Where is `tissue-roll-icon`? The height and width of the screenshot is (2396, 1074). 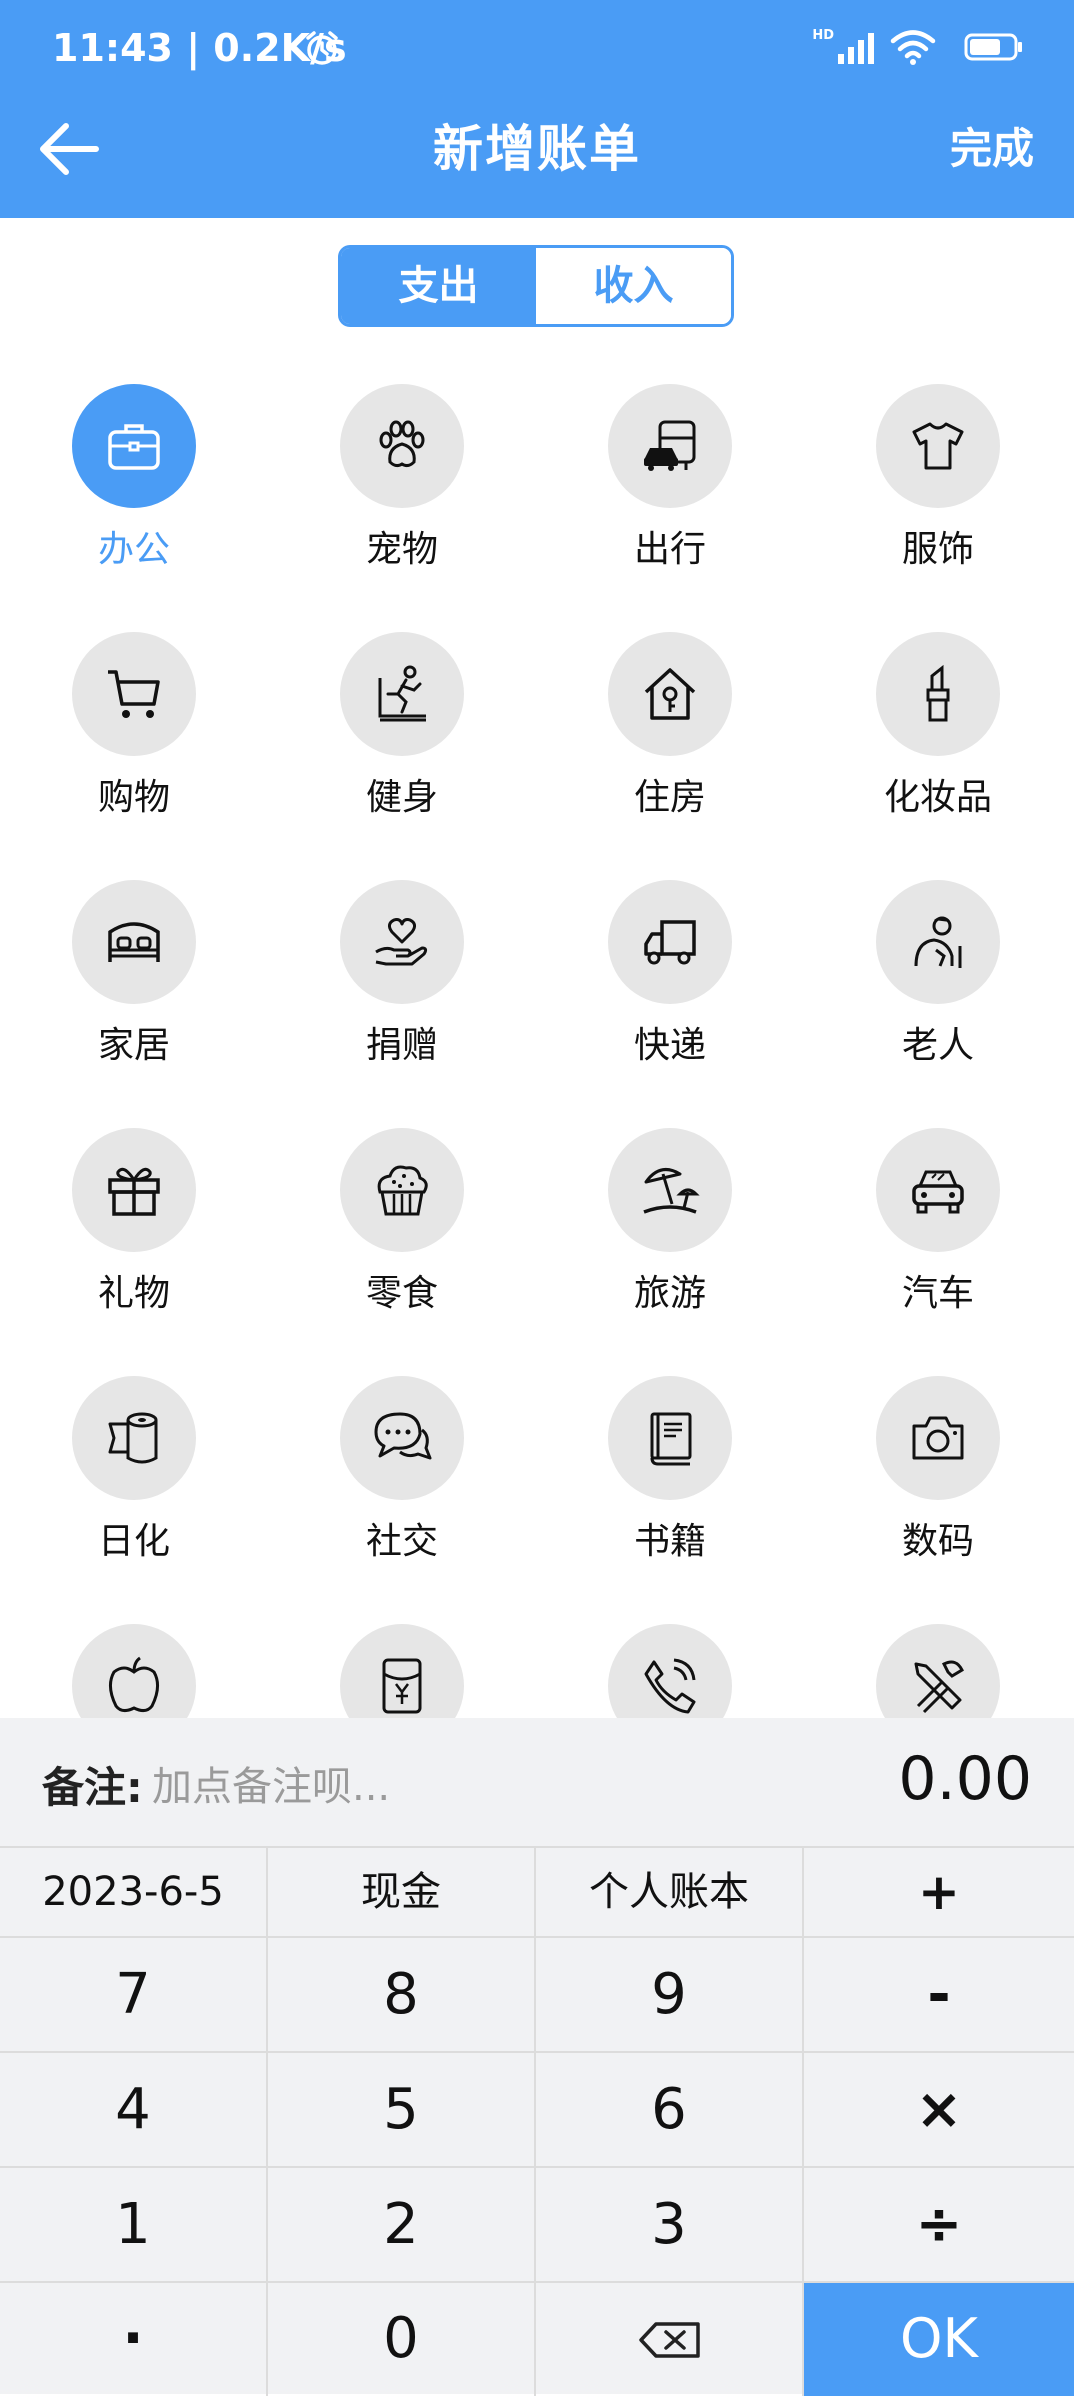 tissue-roll-icon is located at coordinates (133, 1438).